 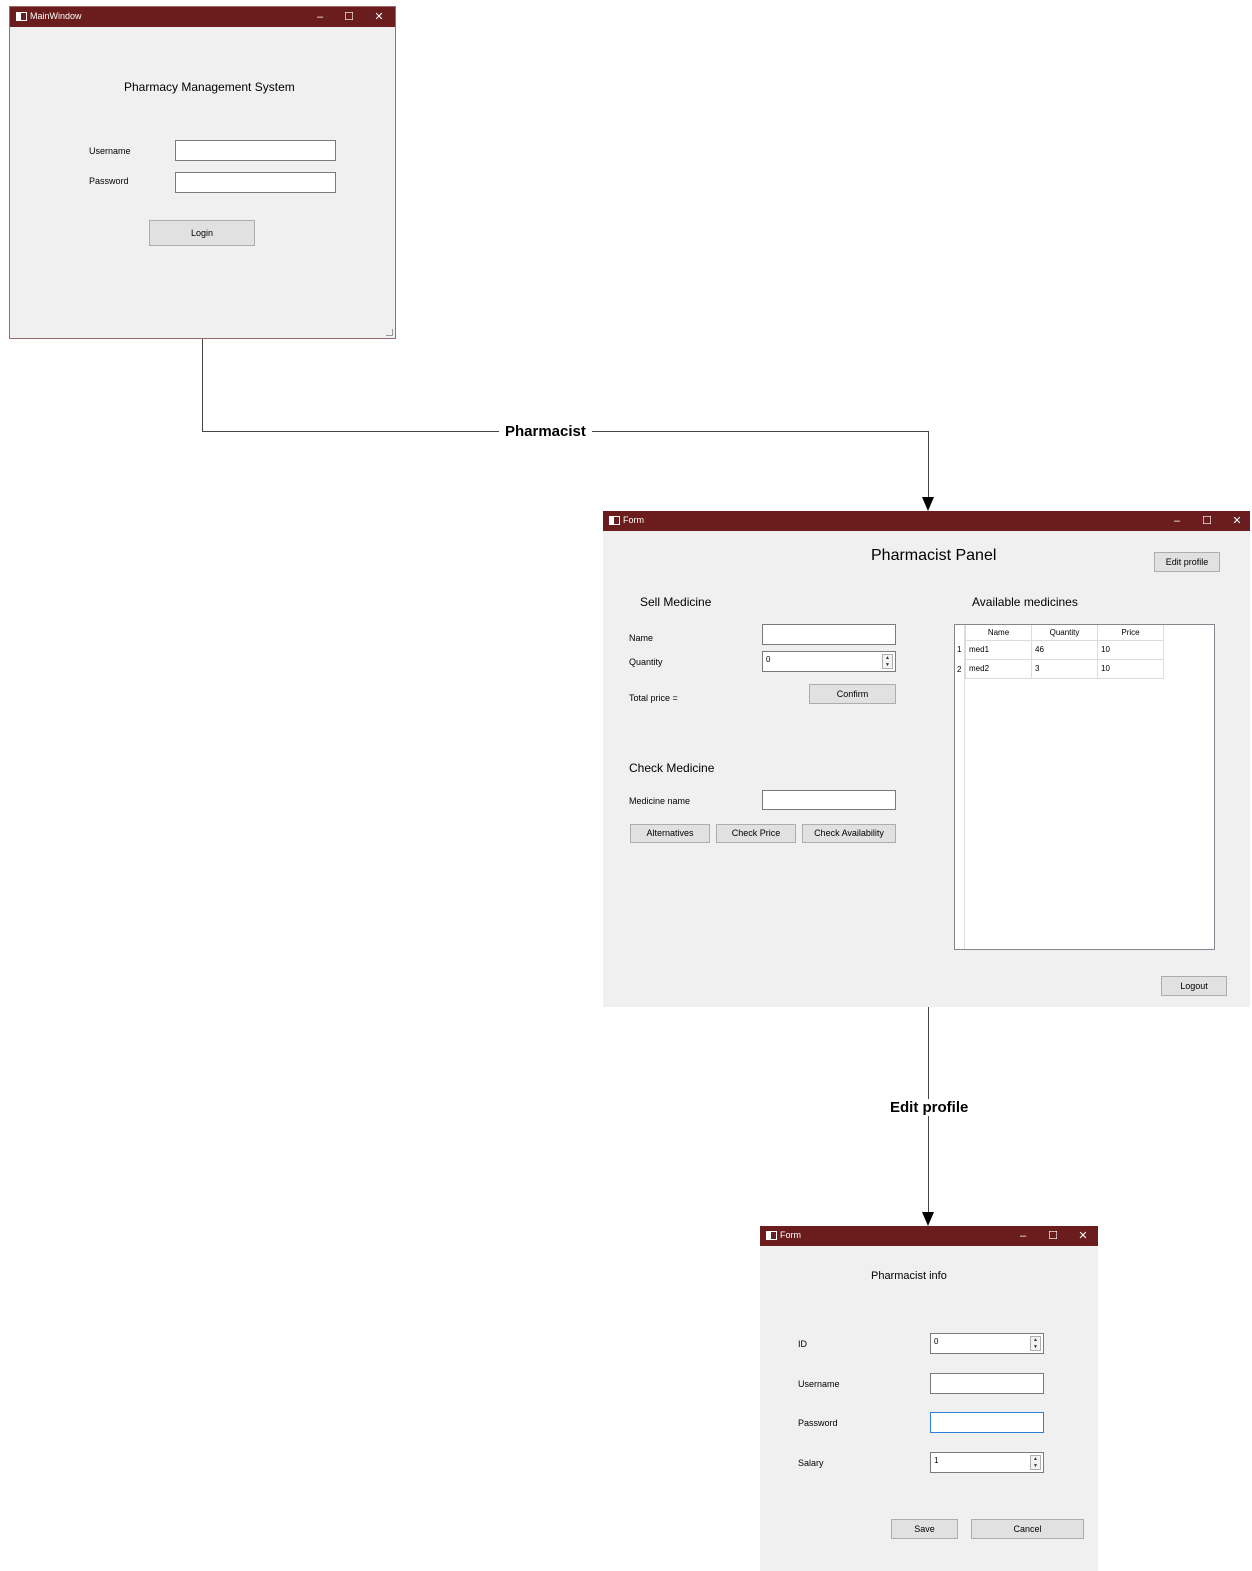 What do you see at coordinates (934, 555) in the screenshot?
I see `page-title: Pharmacist Panel` at bounding box center [934, 555].